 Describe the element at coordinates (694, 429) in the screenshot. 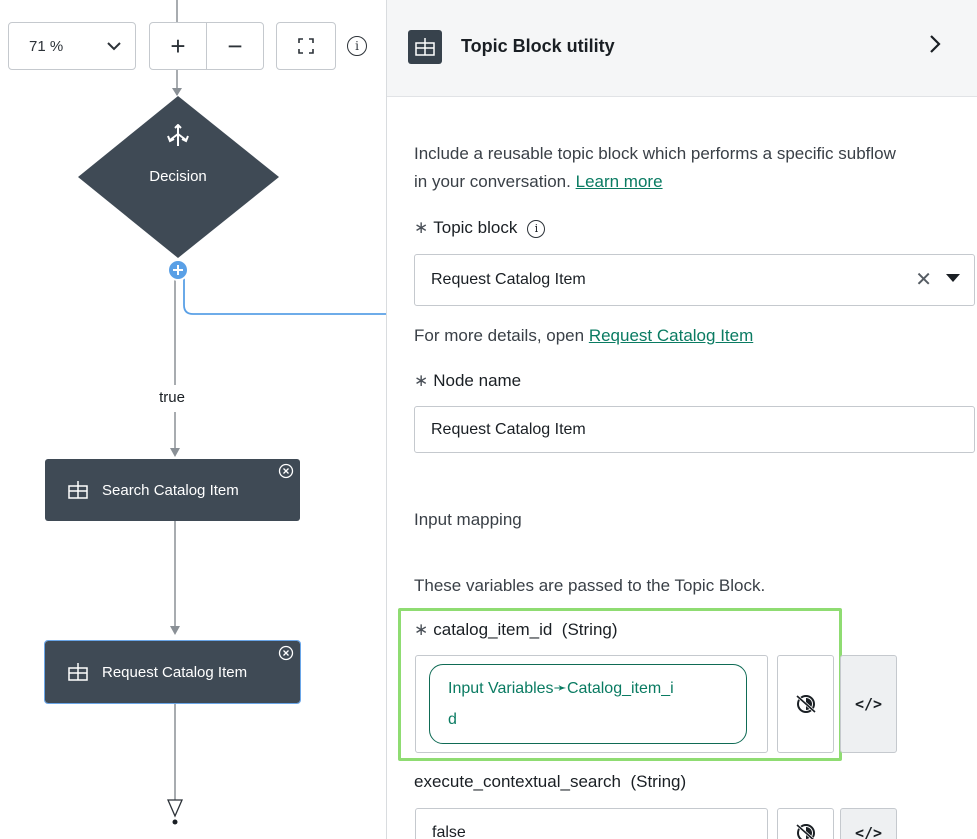

I see `node-name-input: Request Catalog Item` at that location.